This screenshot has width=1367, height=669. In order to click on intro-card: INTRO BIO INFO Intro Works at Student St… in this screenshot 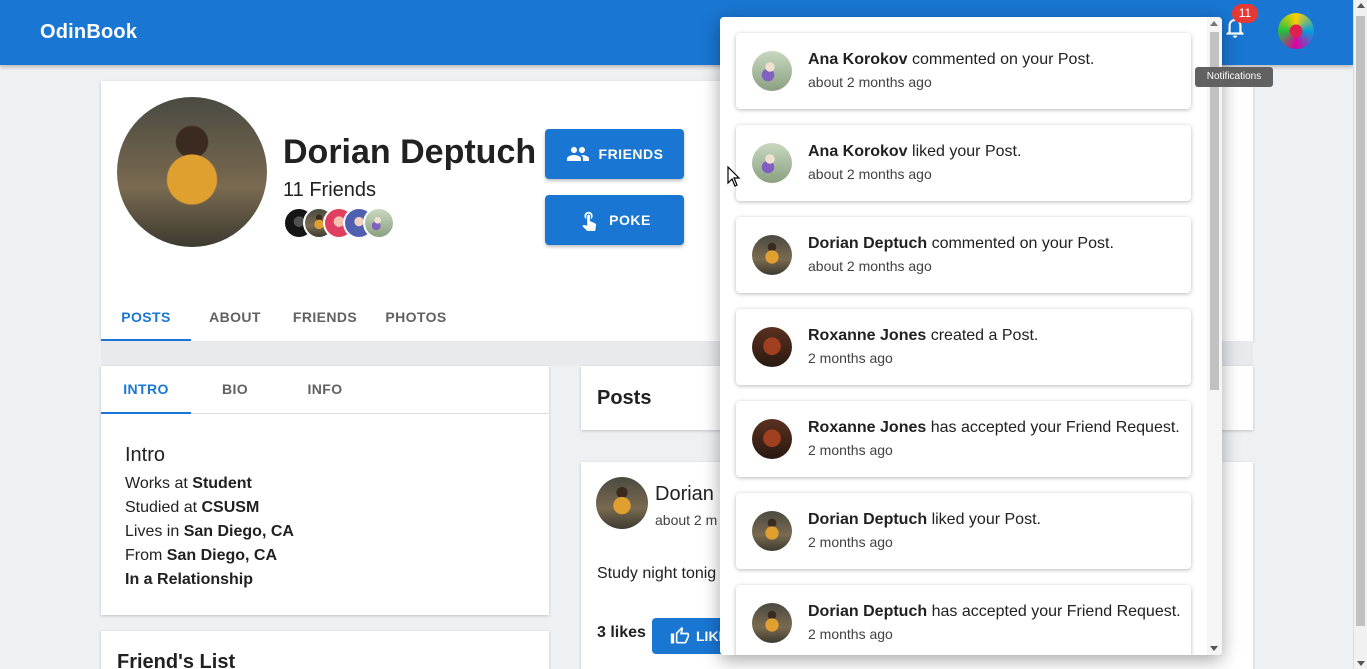, I will do `click(325, 490)`.